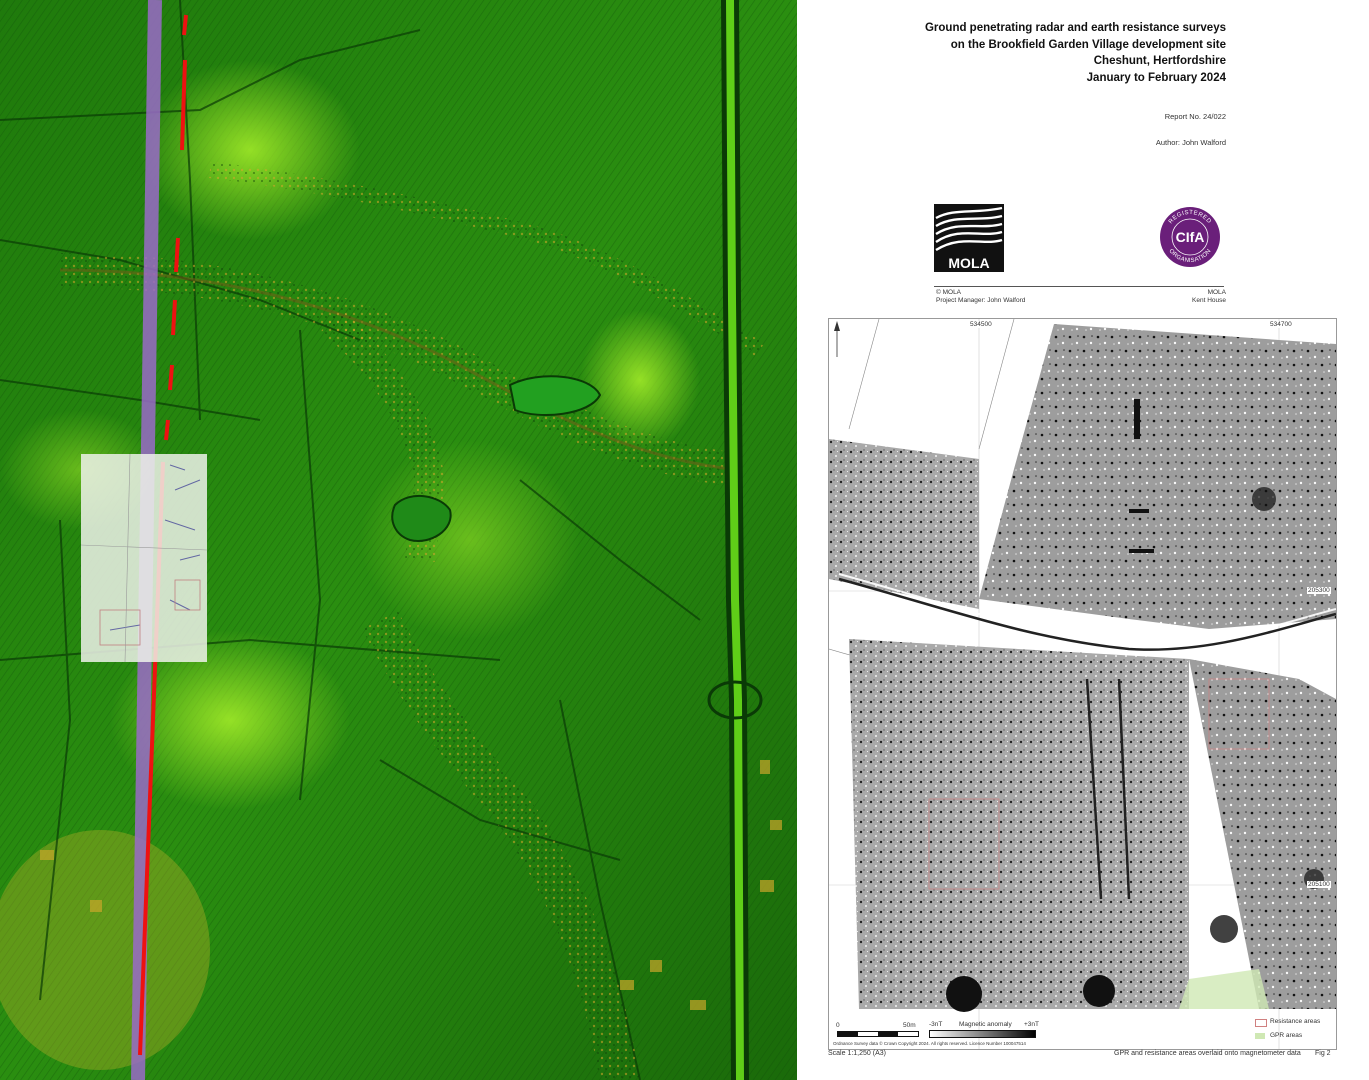 This screenshot has width=1369, height=1080. What do you see at coordinates (1281, 324) in the screenshot?
I see `grid-x-label-2: 534700` at bounding box center [1281, 324].